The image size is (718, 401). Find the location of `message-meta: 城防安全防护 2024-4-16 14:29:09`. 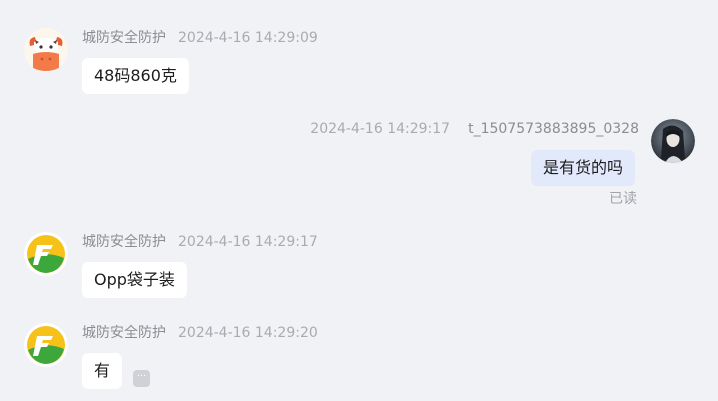

message-meta: 城防安全防护 2024-4-16 14:29:09 is located at coordinates (200, 38).